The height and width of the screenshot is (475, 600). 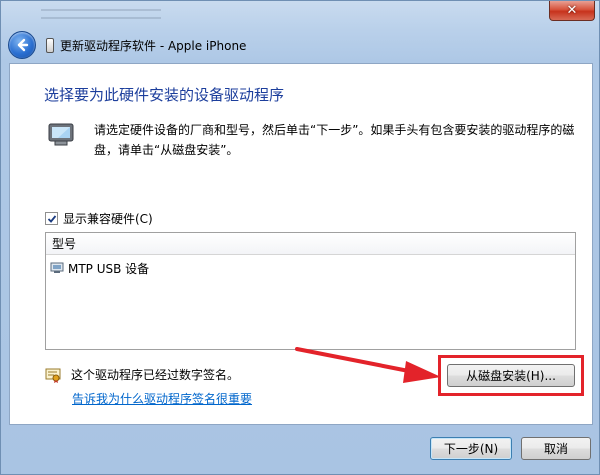 I want to click on checkmark-icon, so click(x=51, y=218).